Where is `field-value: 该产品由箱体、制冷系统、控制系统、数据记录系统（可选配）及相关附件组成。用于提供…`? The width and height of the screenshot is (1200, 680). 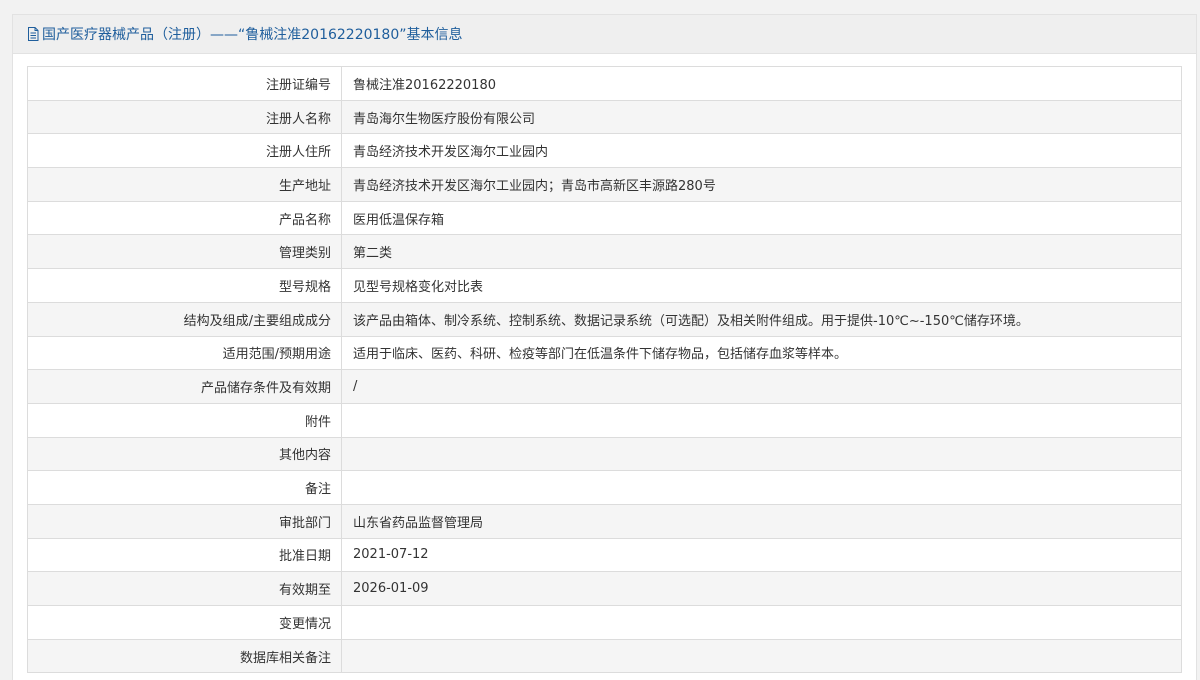
field-value: 该产品由箱体、制冷系统、控制系统、数据记录系统（可选配）及相关附件组成。用于提供… is located at coordinates (761, 319).